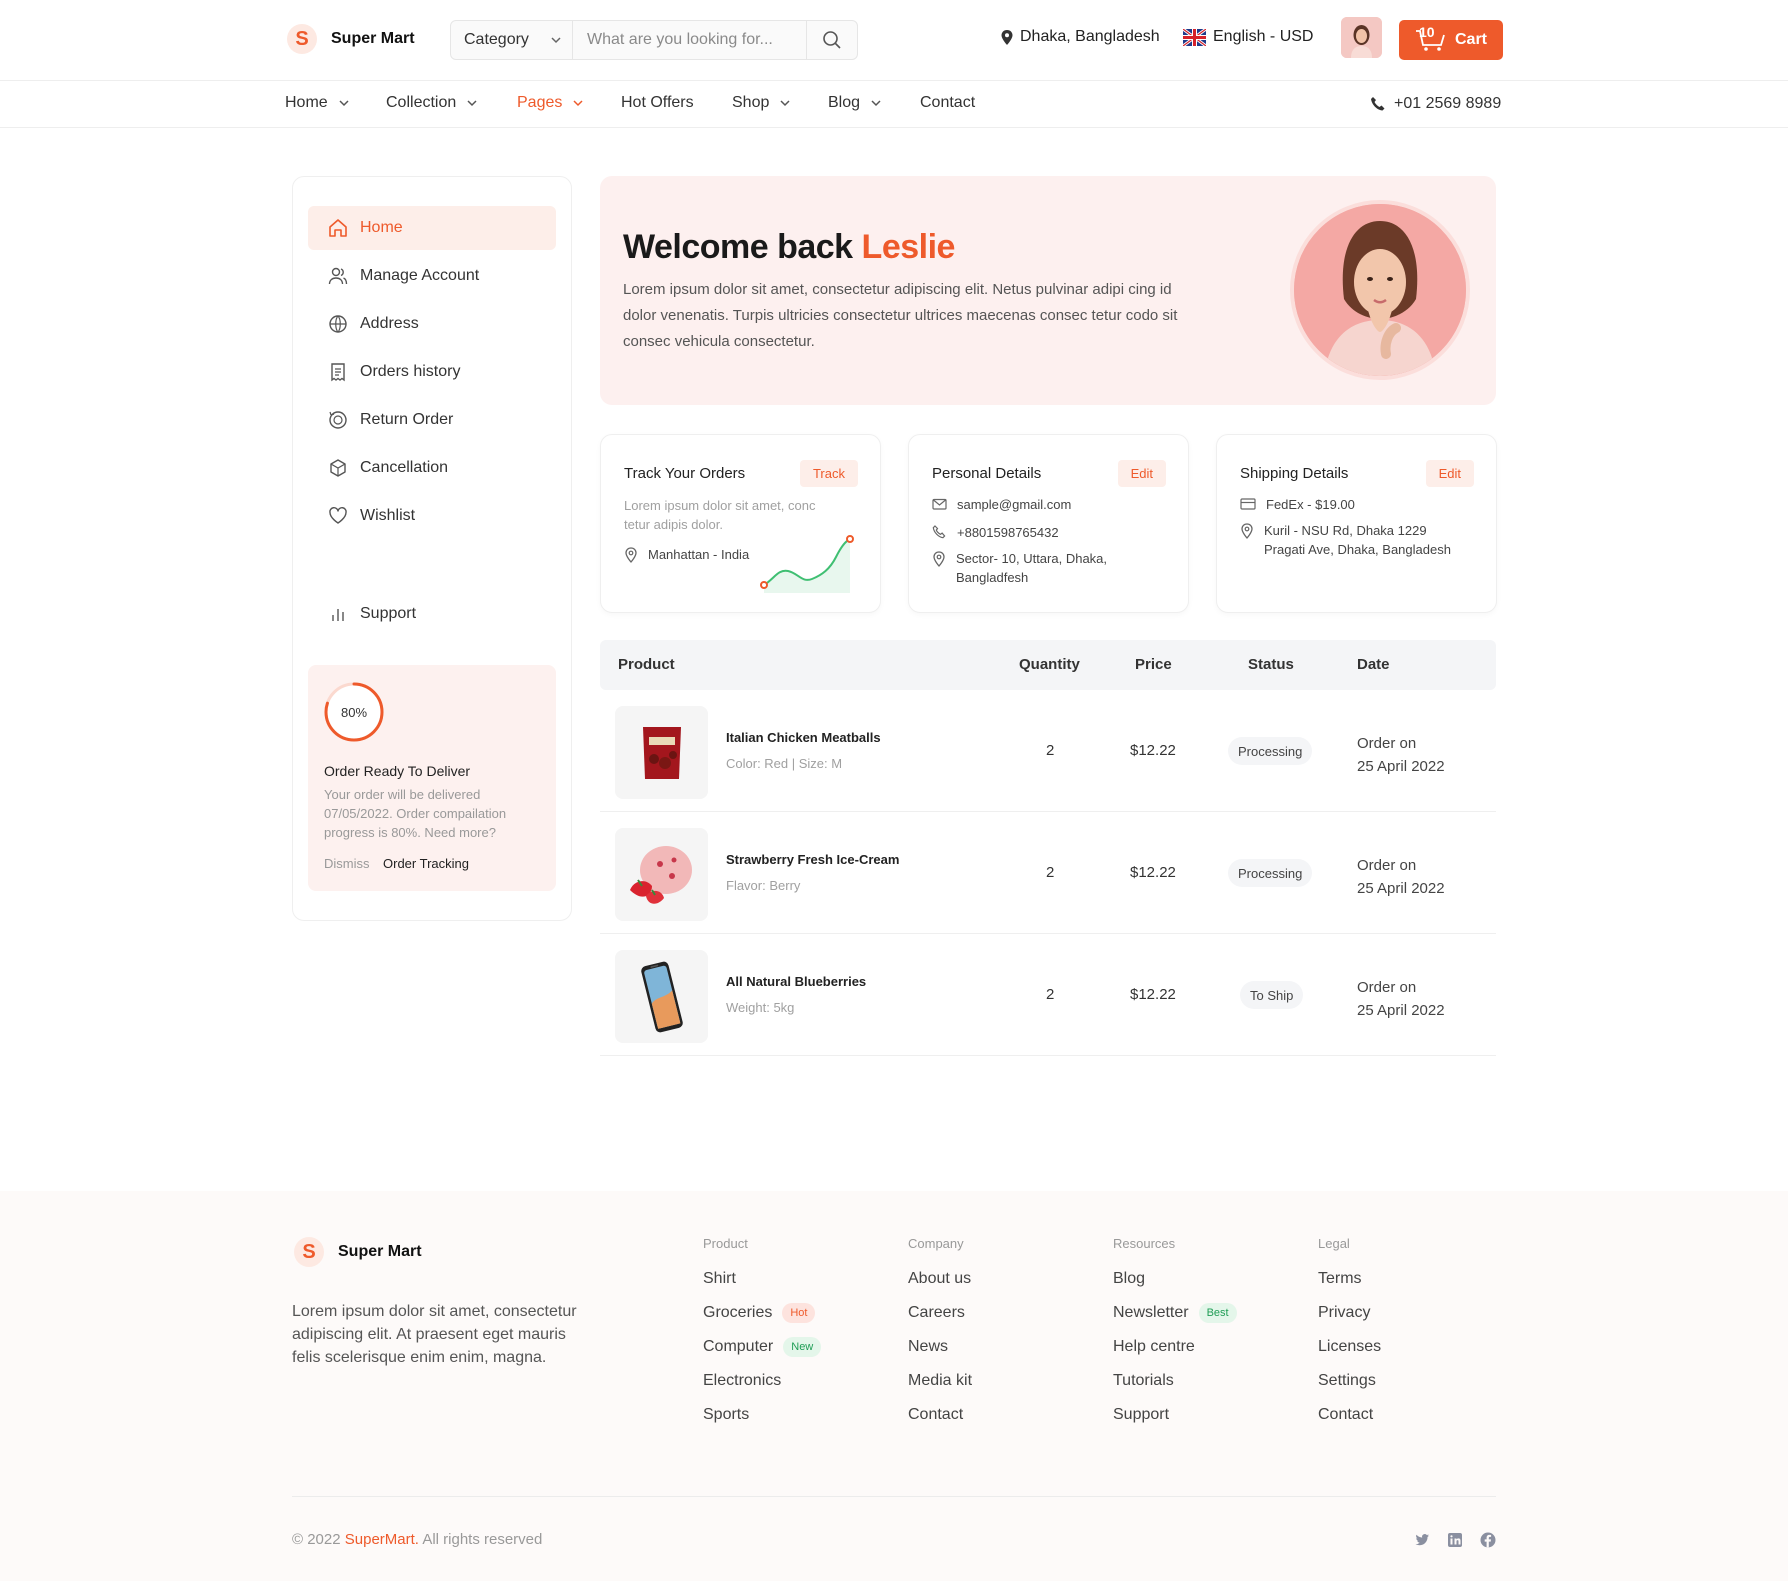  What do you see at coordinates (1349, 1423) in the screenshot?
I see `footer-link-legal-contact: Contact` at bounding box center [1349, 1423].